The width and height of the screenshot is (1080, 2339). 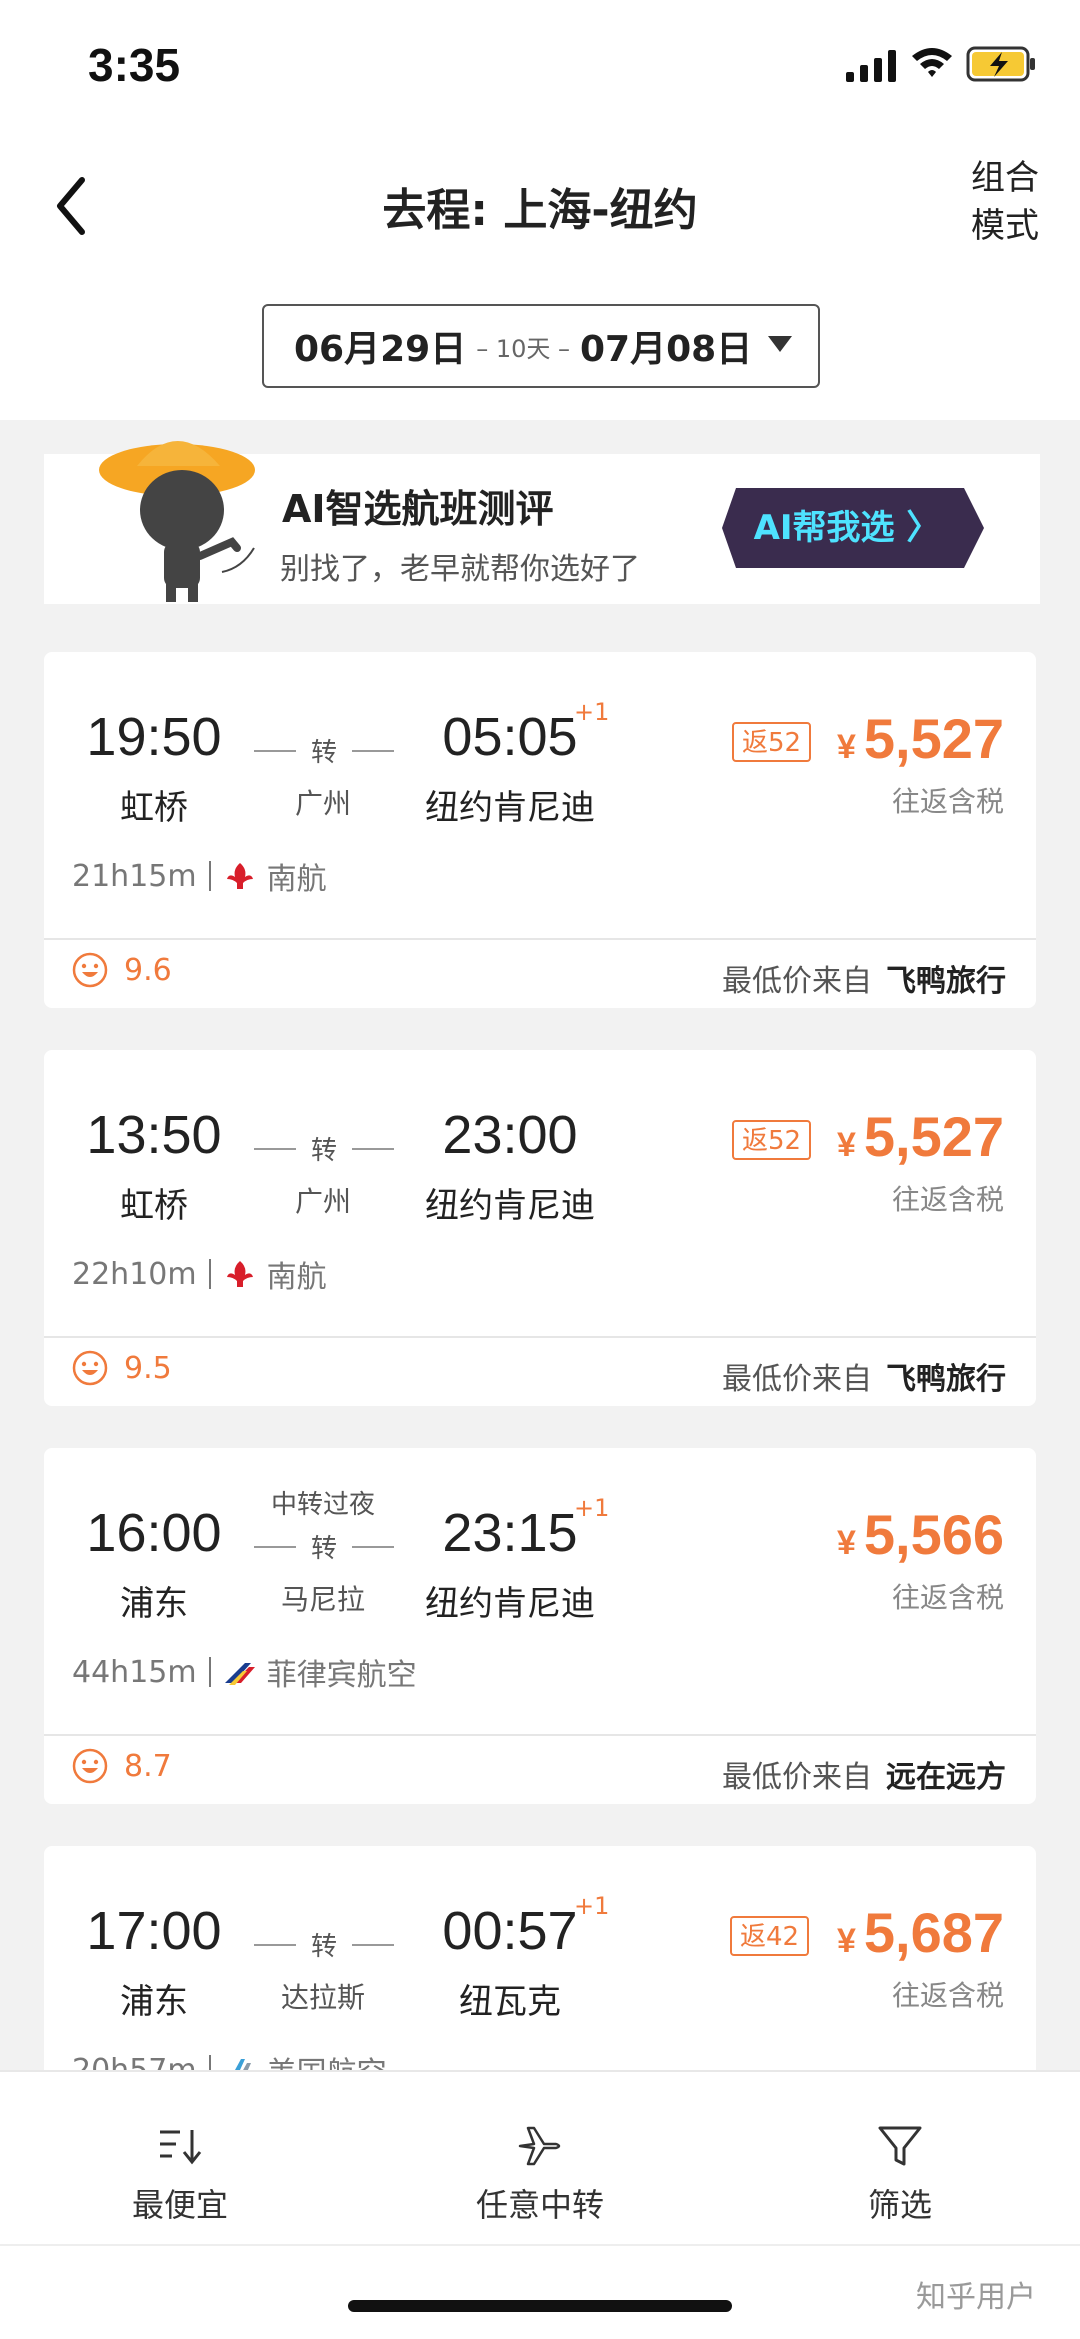 What do you see at coordinates (510, 737) in the screenshot?
I see `arrival-time: 05:05` at bounding box center [510, 737].